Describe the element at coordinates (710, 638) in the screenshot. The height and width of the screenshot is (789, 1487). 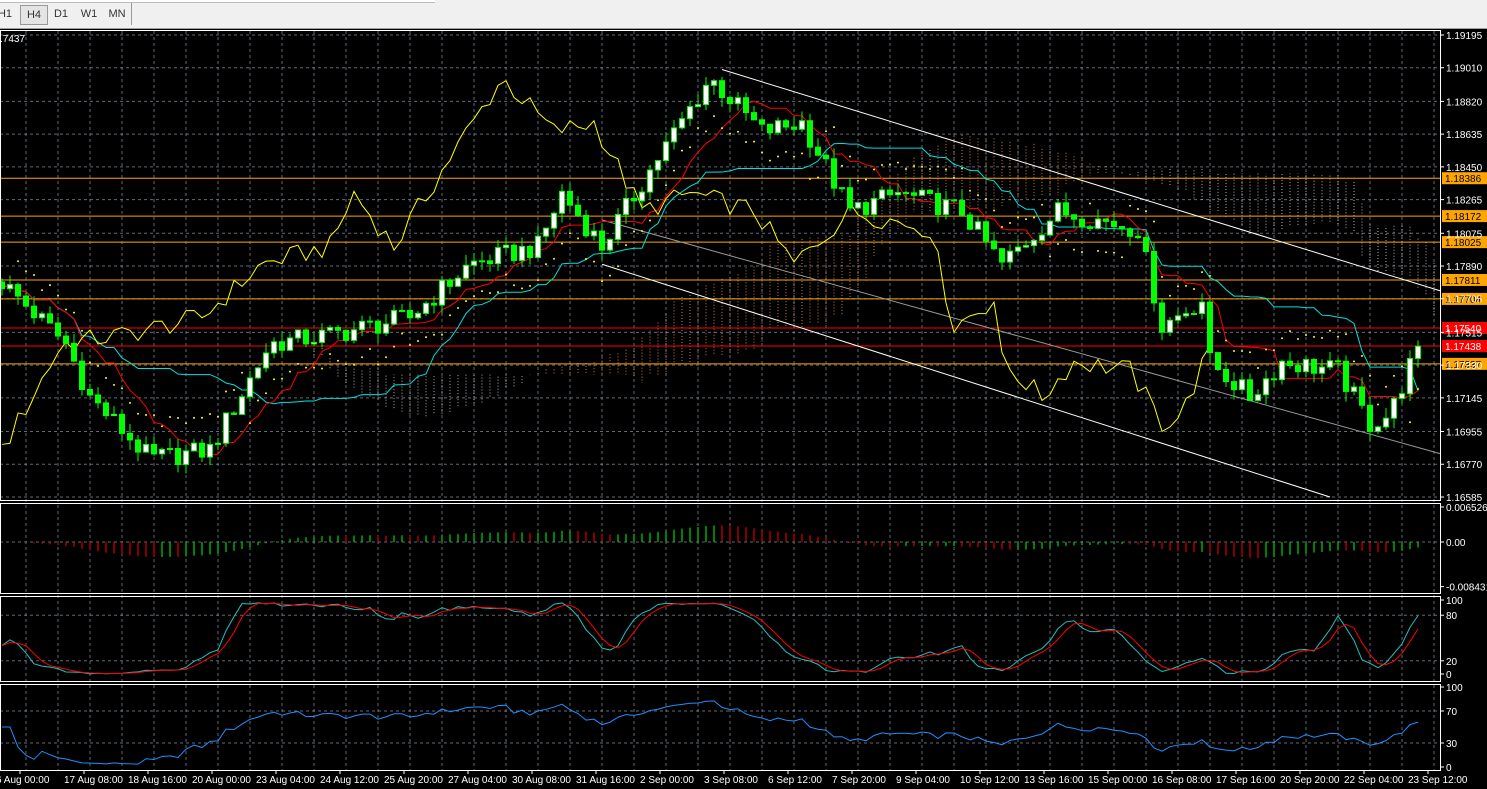
I see `stoch-main-line` at that location.